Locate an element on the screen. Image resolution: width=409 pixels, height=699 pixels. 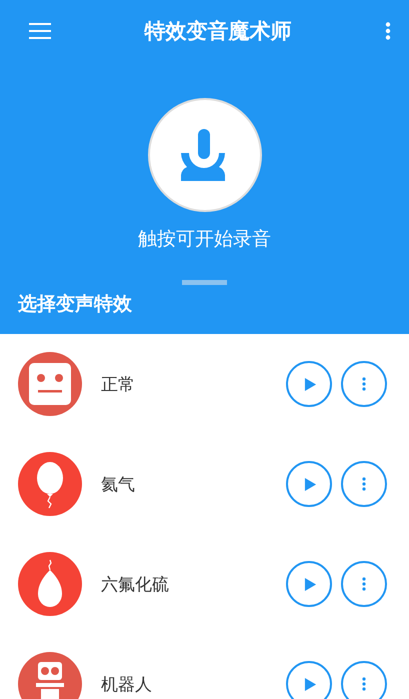
menu-icon is located at coordinates (40, 31).